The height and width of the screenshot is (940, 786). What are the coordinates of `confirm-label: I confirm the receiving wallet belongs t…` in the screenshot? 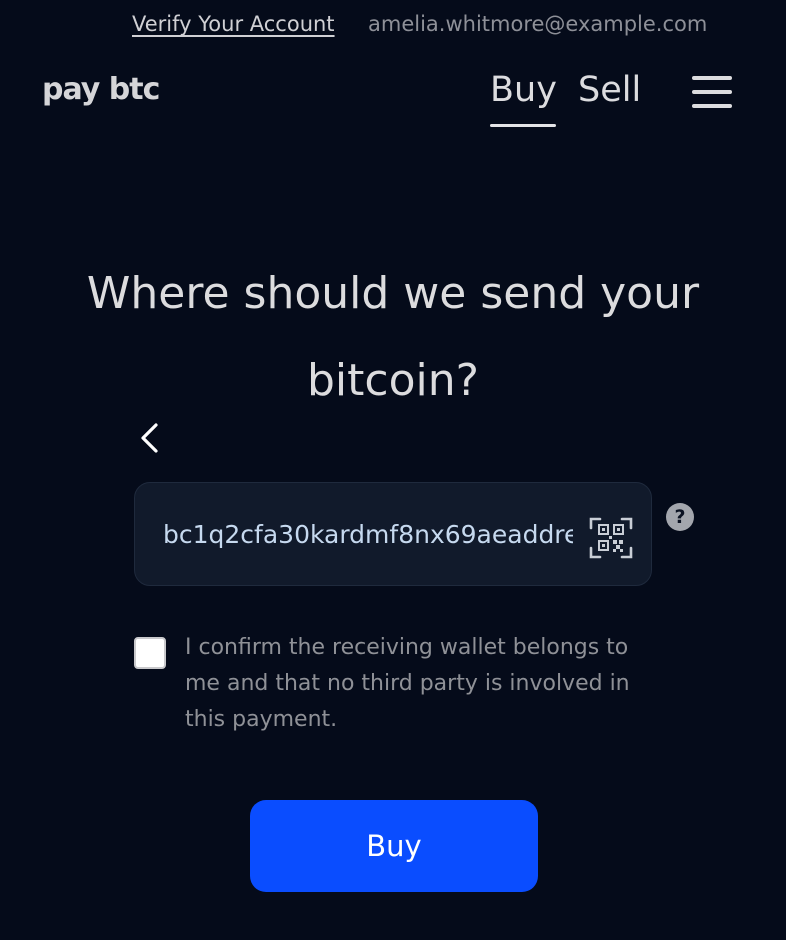 It's located at (407, 683).